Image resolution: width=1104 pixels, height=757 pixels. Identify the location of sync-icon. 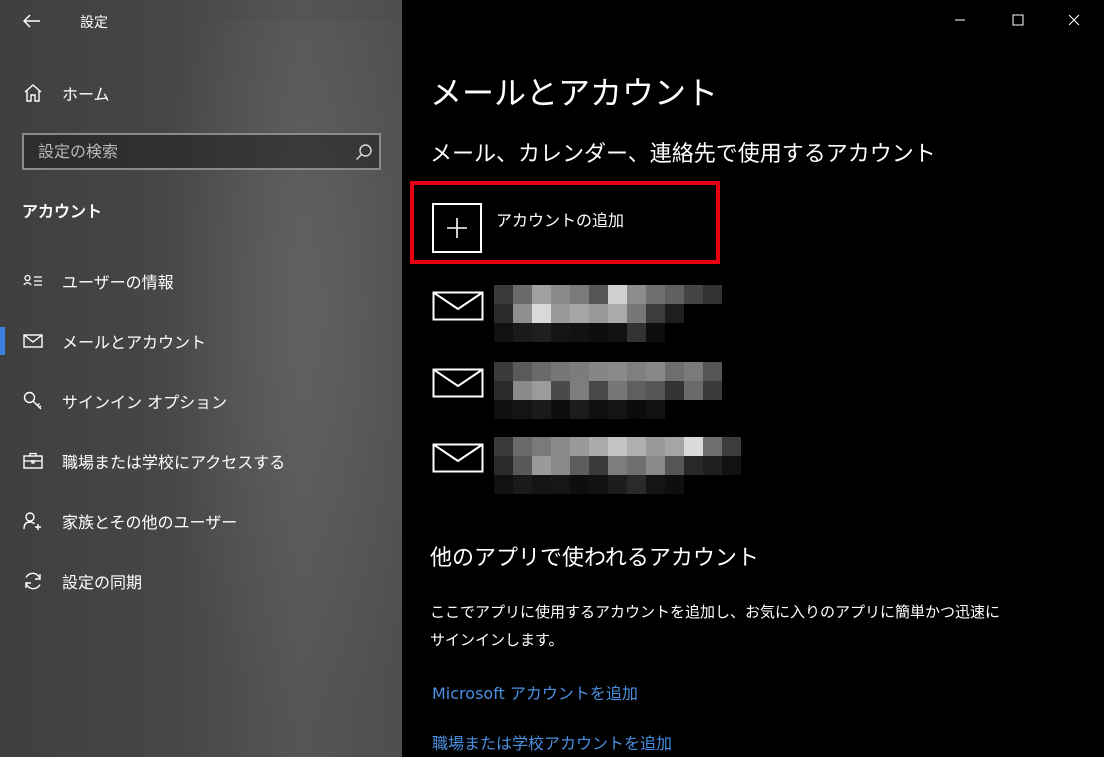
(33, 581).